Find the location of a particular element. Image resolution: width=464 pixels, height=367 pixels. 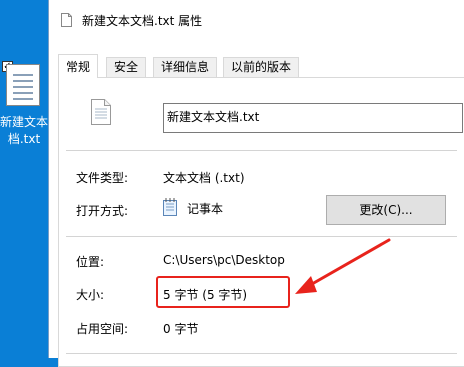

desktop-icon-label-line2: 档.txt is located at coordinates (24, 139).